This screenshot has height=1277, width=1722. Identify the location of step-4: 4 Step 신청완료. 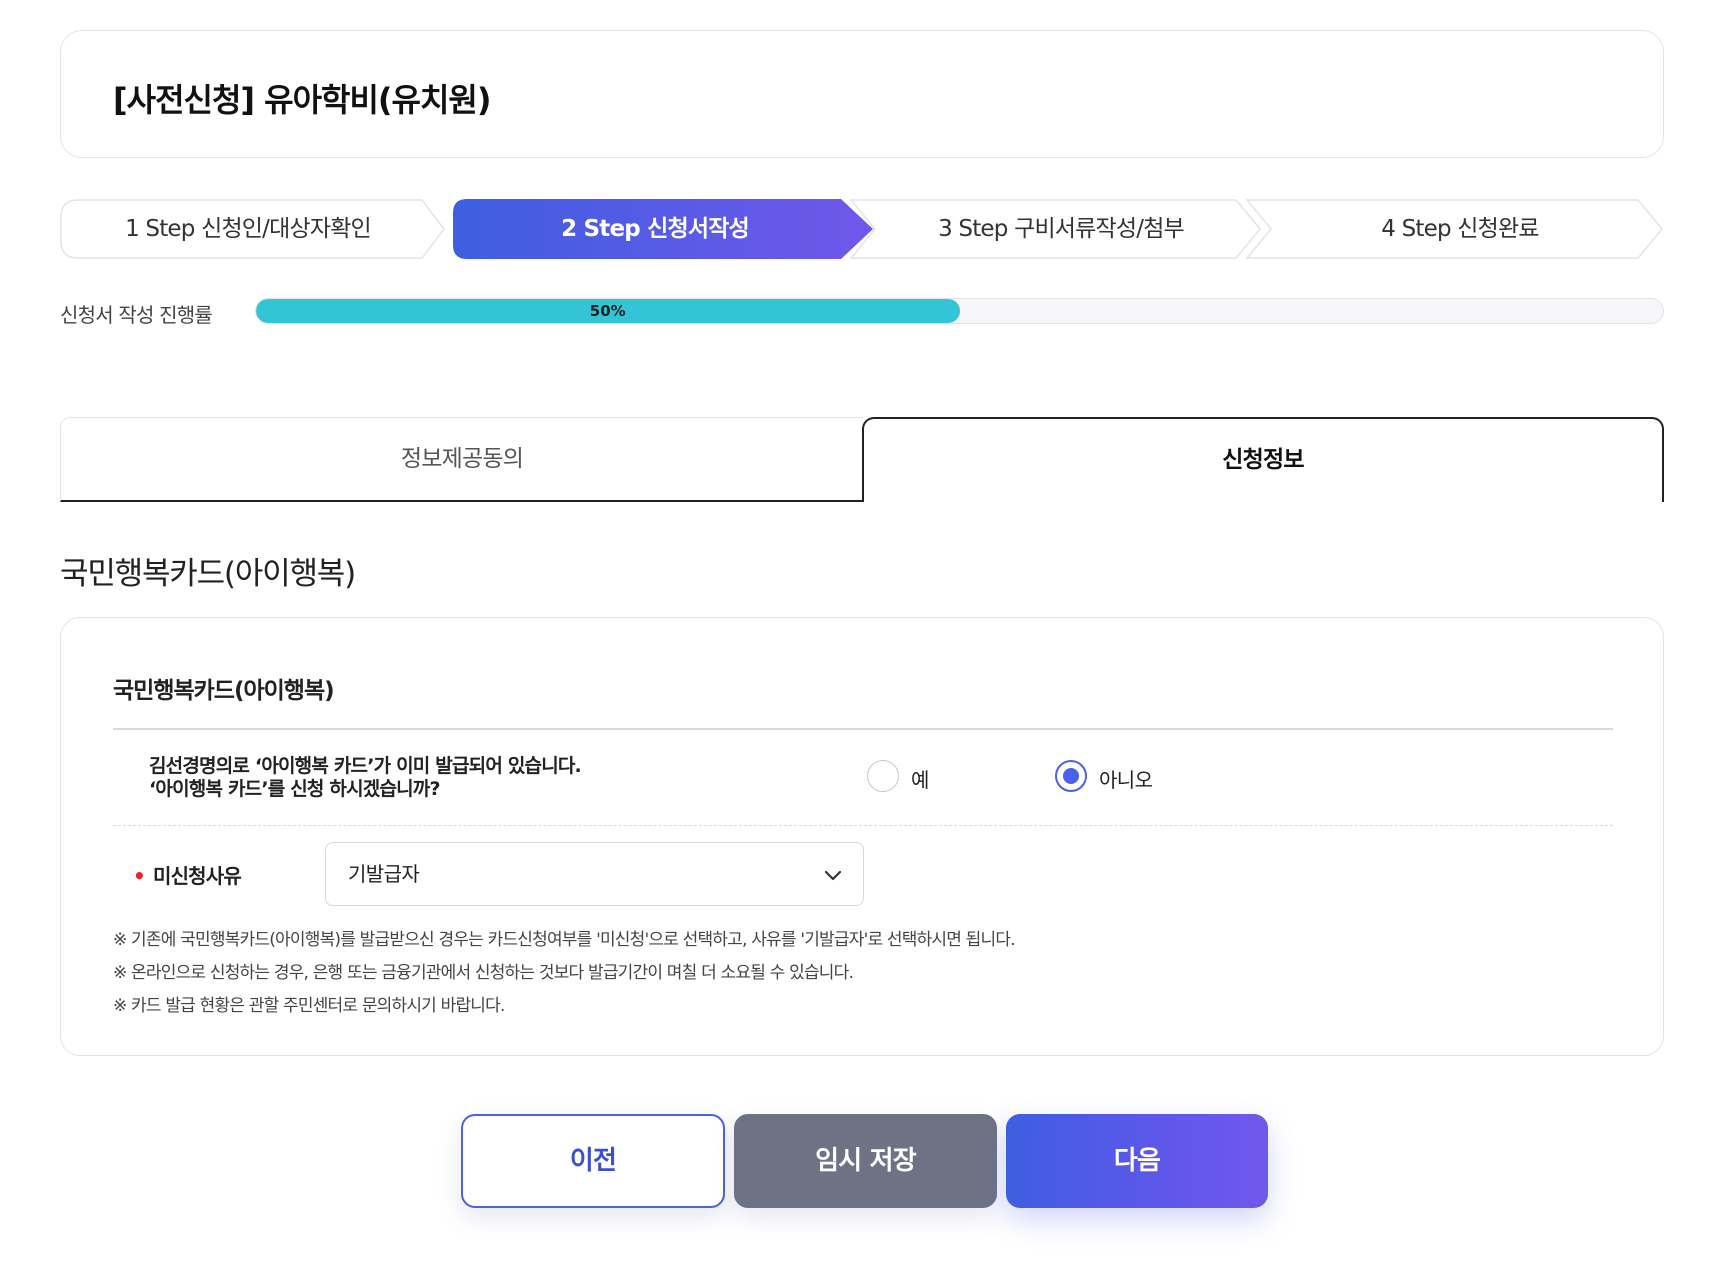
(1455, 229).